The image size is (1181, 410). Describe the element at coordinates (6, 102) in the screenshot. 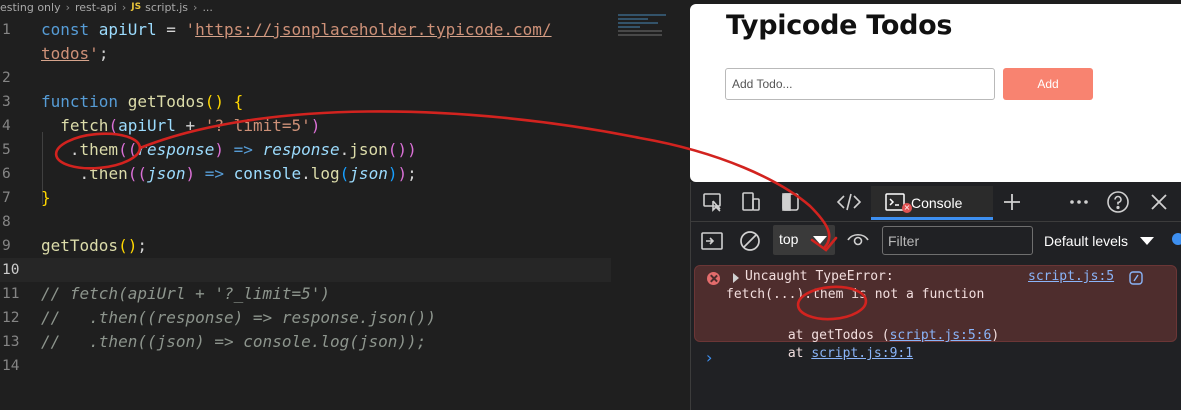

I see `line-number: 3` at that location.